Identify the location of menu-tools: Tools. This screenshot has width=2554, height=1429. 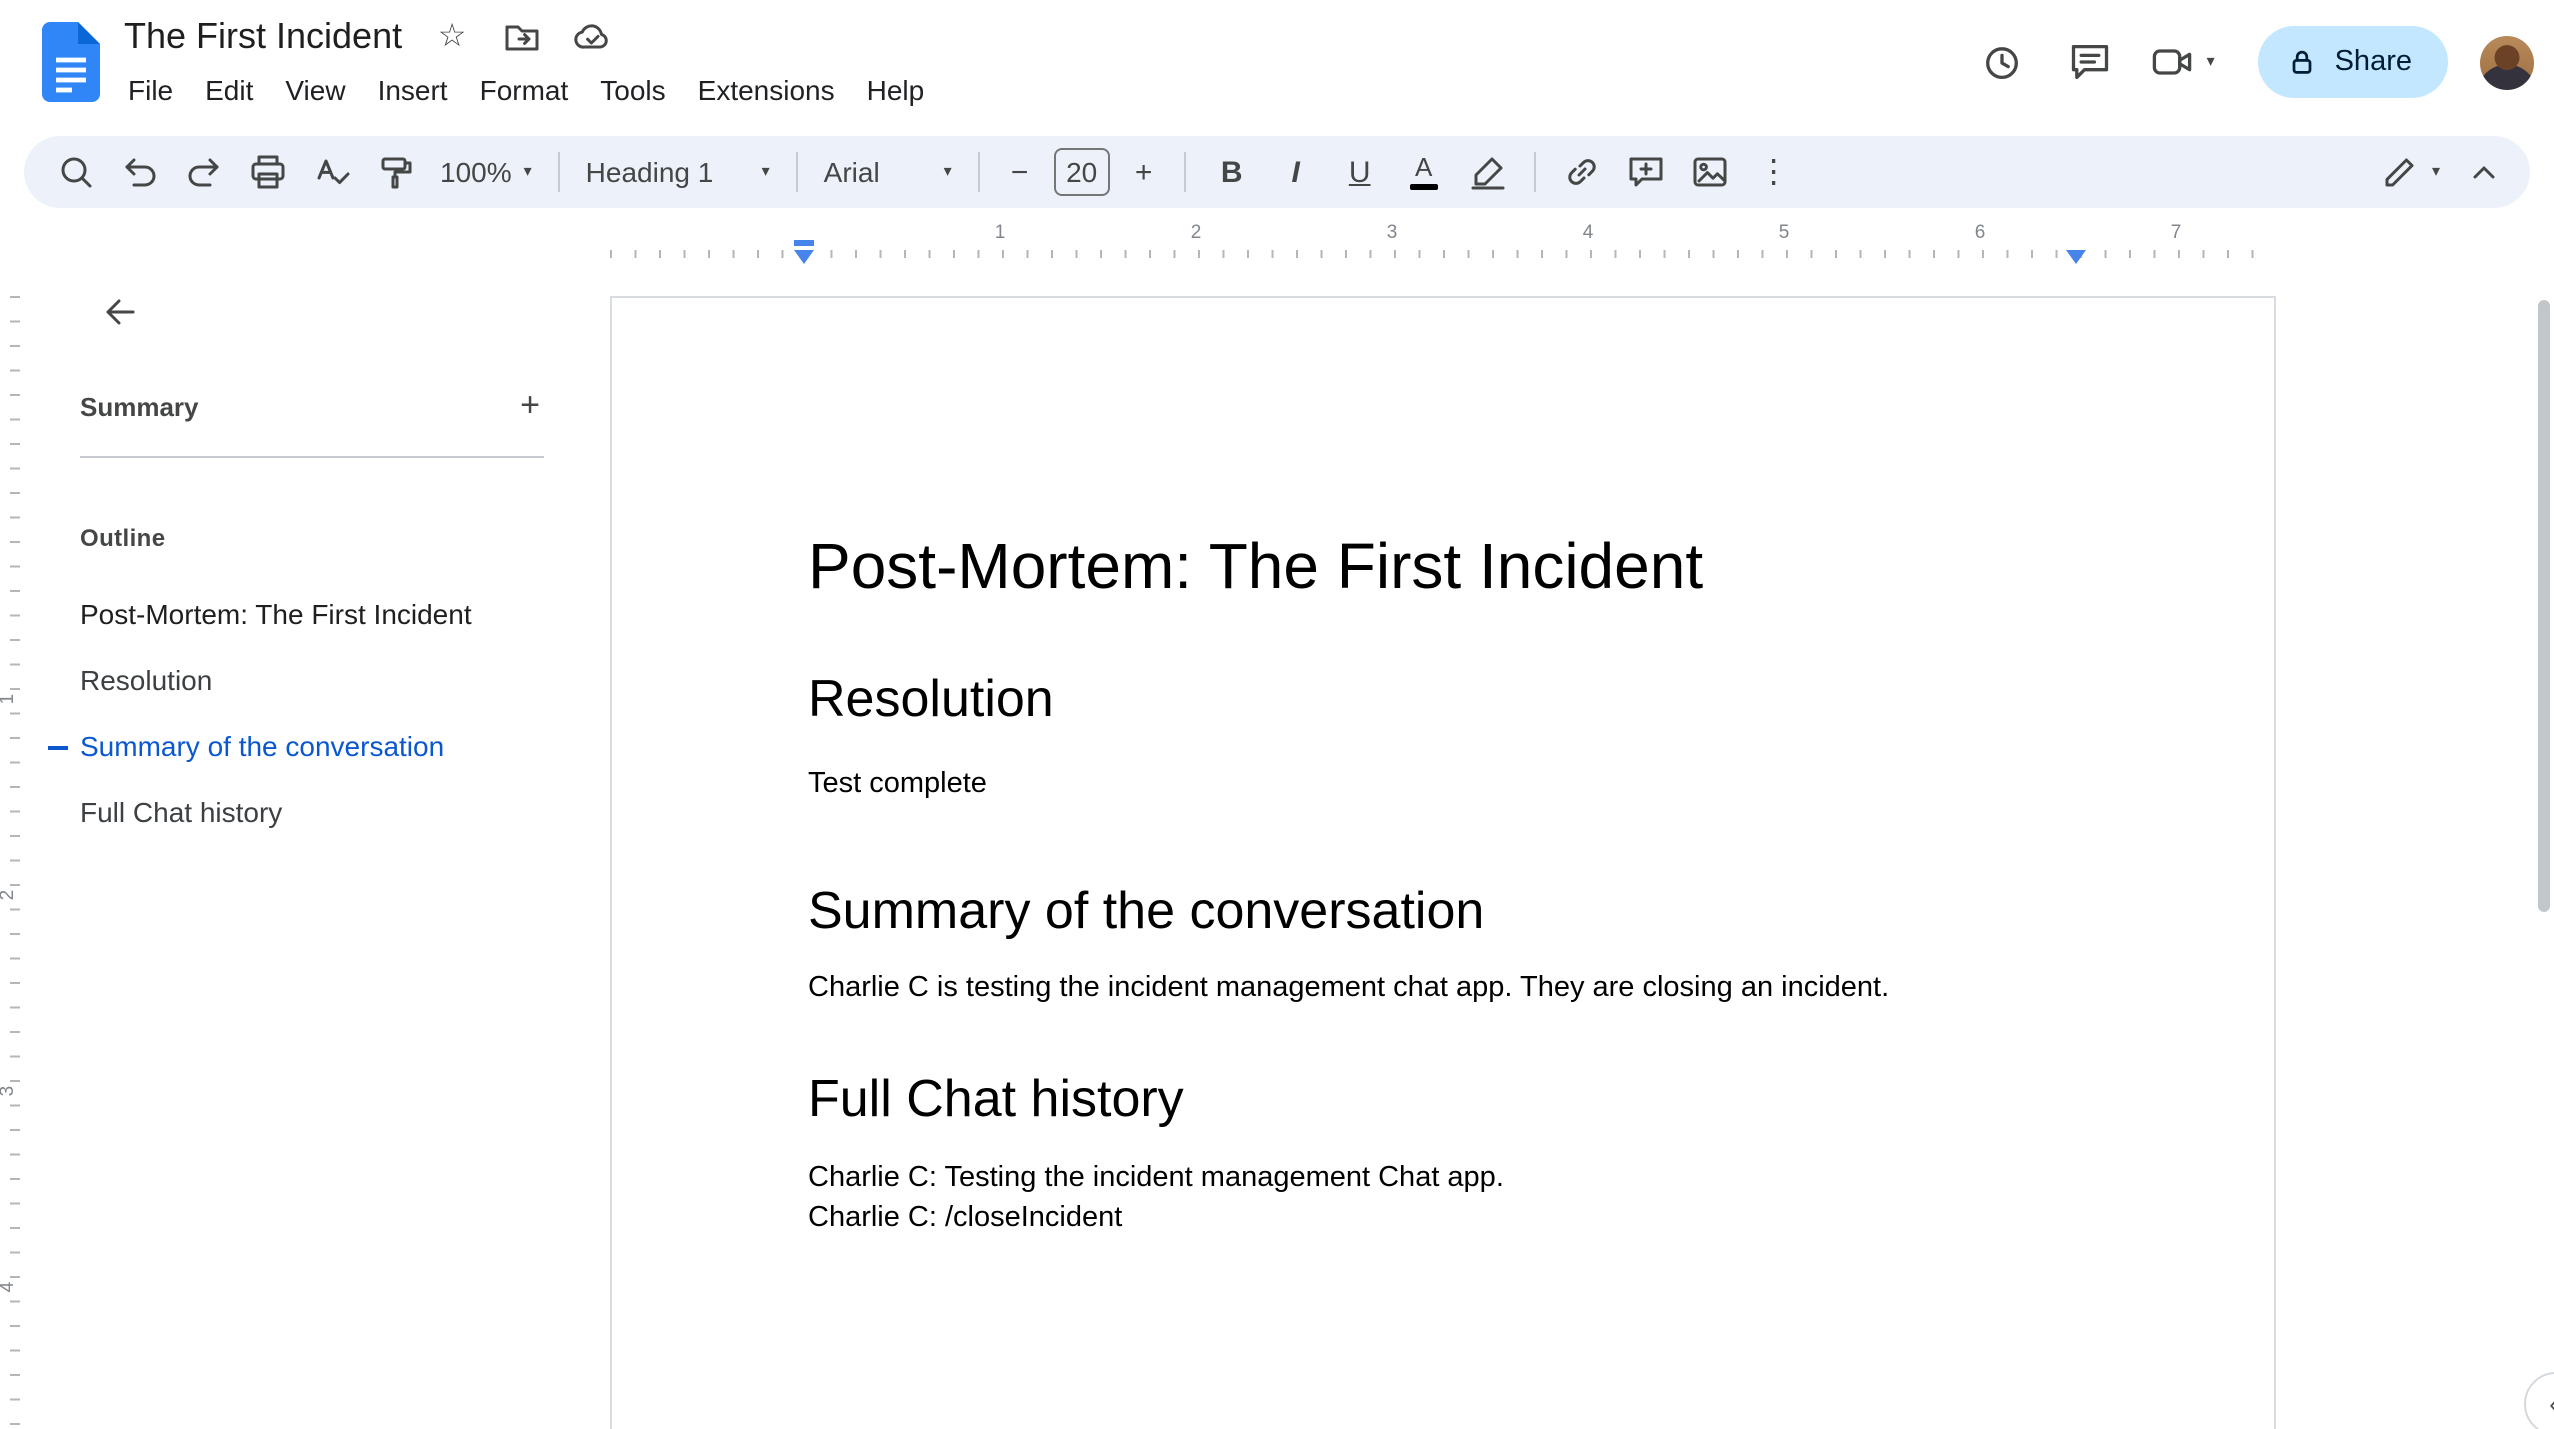
(632, 90).